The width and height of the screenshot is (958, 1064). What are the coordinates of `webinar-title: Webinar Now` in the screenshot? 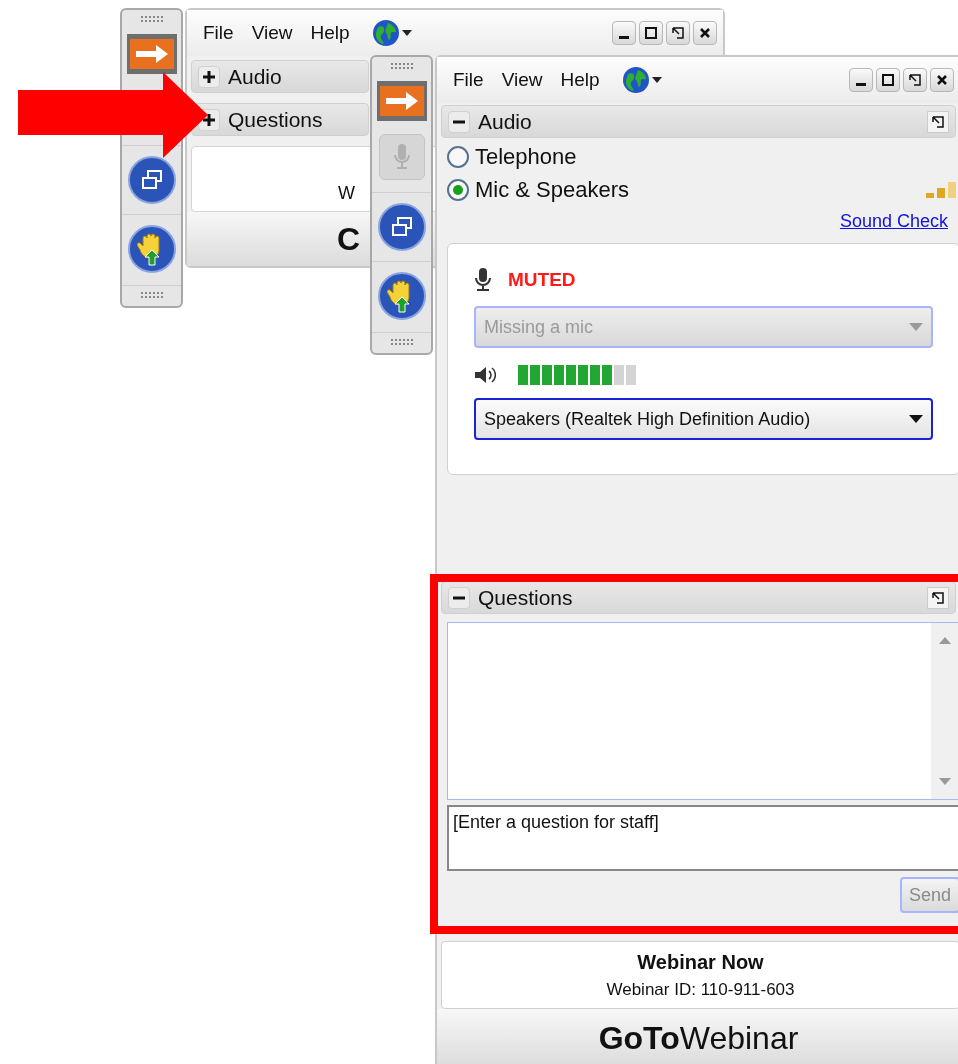 It's located at (700, 963).